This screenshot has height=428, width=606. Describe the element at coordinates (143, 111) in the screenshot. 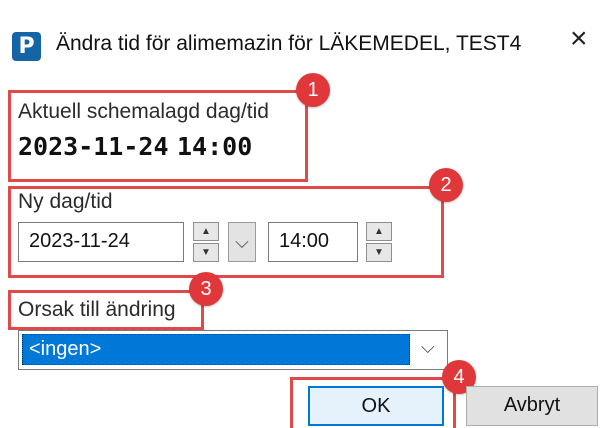

I see `current-schedule-label: Aktuell schemalagd dag/tid` at that location.